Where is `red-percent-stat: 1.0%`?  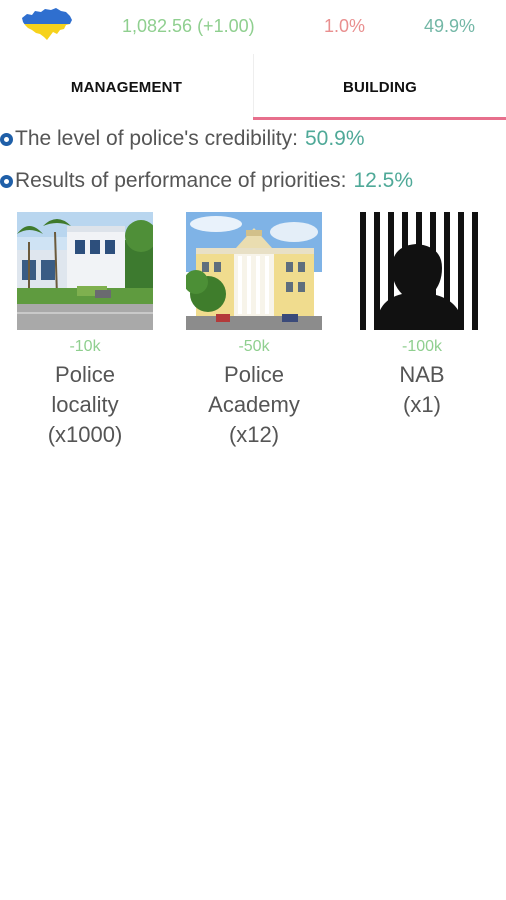
red-percent-stat: 1.0% is located at coordinates (345, 26).